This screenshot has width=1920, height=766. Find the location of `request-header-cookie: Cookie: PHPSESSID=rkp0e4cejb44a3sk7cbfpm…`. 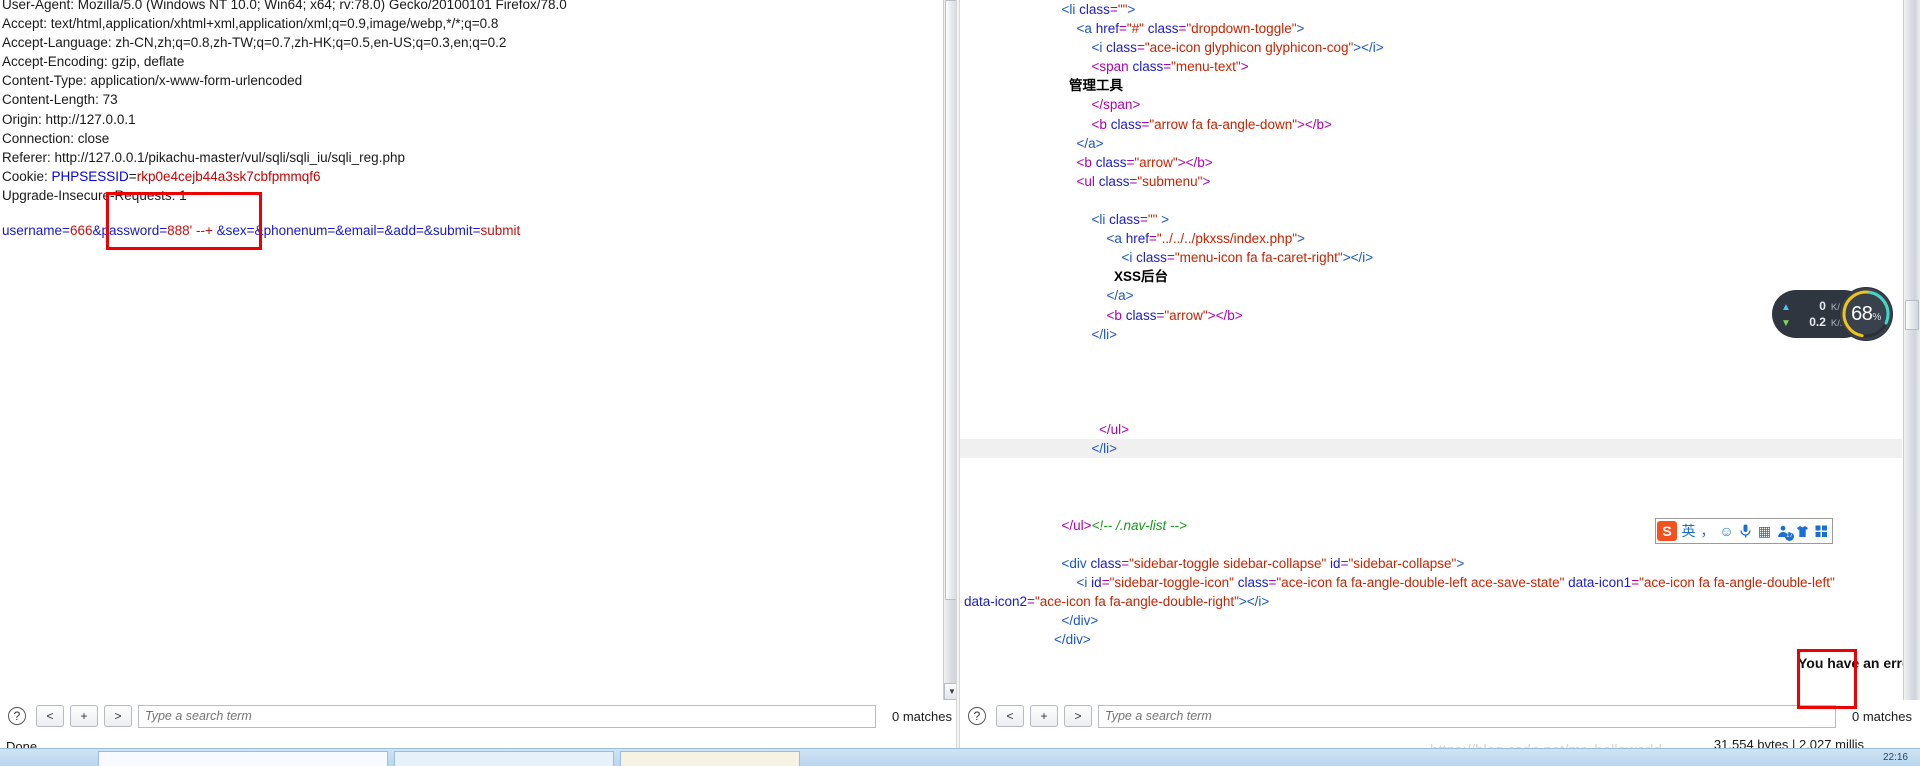

request-header-cookie: Cookie: PHPSESSID=rkp0e4cejb44a3sk7cbfpm… is located at coordinates (469, 176).